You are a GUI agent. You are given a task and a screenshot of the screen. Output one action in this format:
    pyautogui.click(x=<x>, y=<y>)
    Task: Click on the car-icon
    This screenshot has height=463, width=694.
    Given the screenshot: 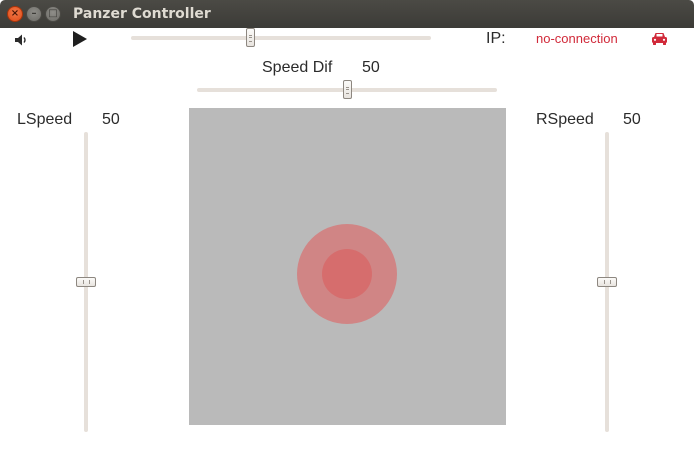 What is the action you would take?
    pyautogui.click(x=659, y=40)
    